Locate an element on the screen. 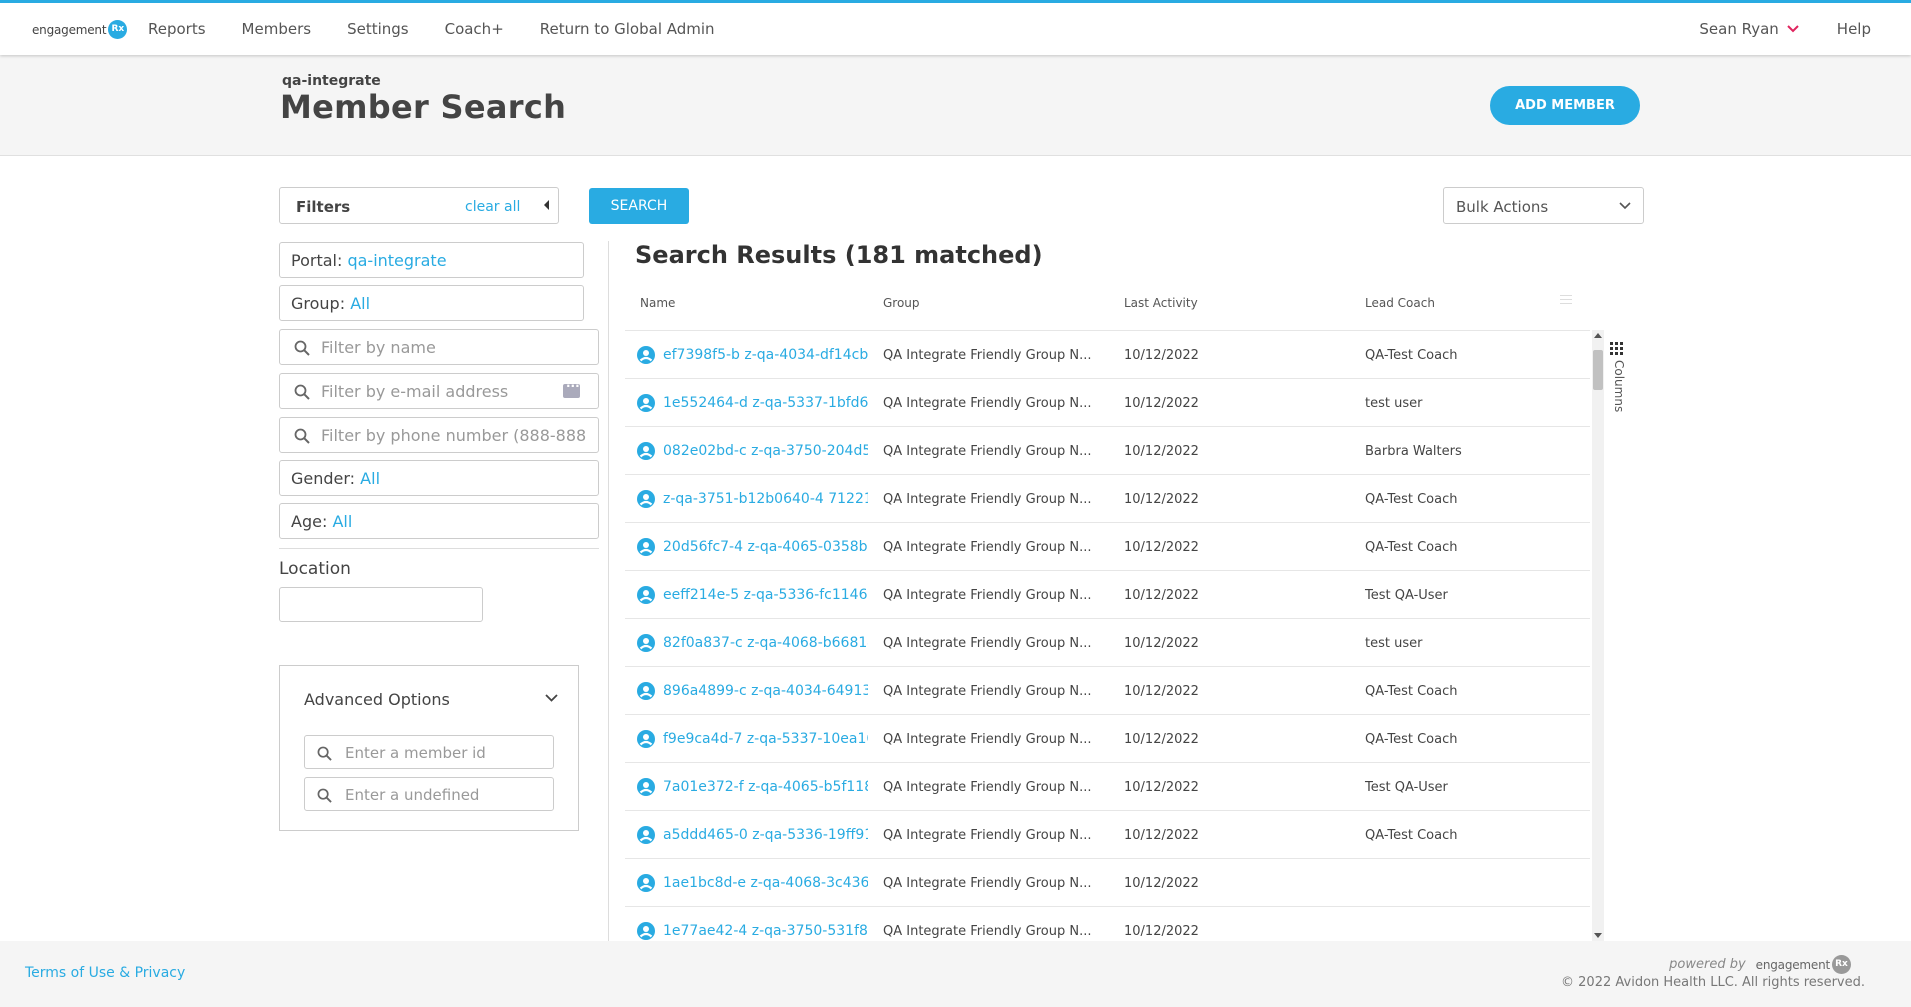 Image resolution: width=1911 pixels, height=1007 pixels. column-header-lead-coach: Lead Coach is located at coordinates (1400, 303).